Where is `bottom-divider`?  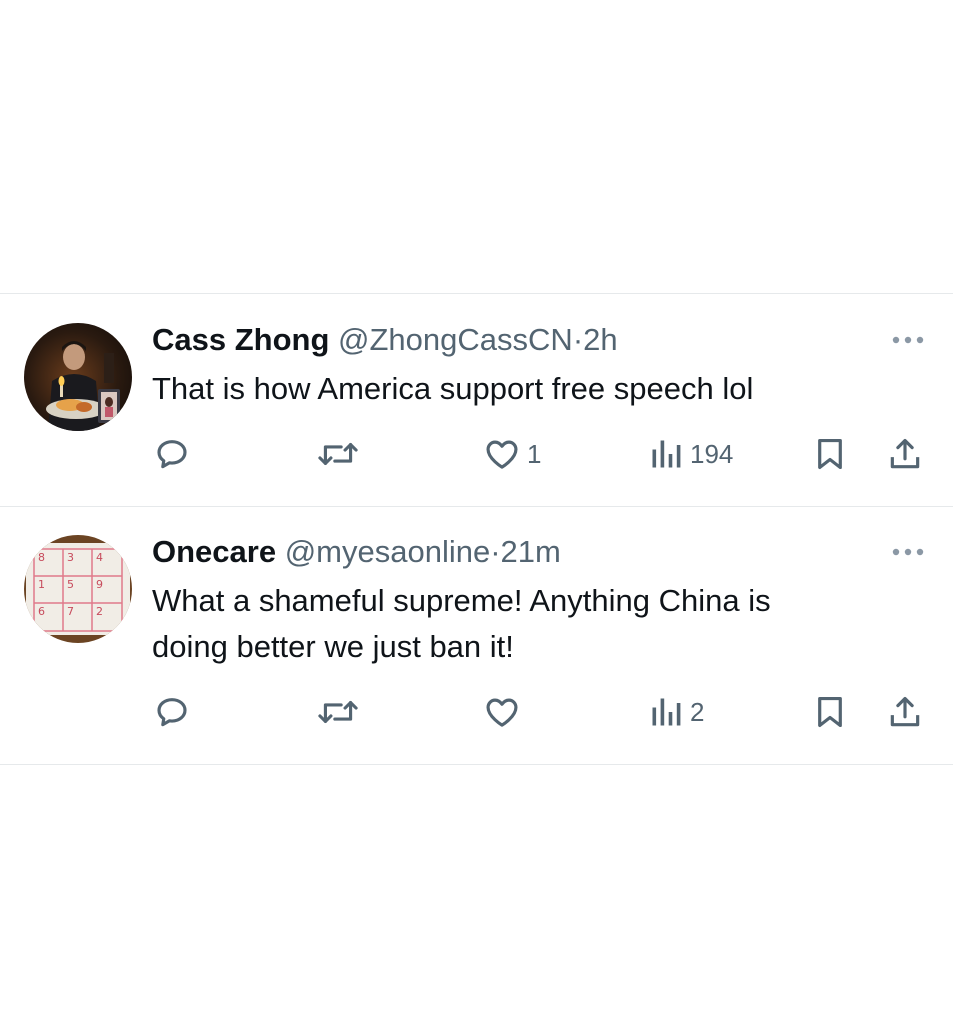
bottom-divider is located at coordinates (476, 764).